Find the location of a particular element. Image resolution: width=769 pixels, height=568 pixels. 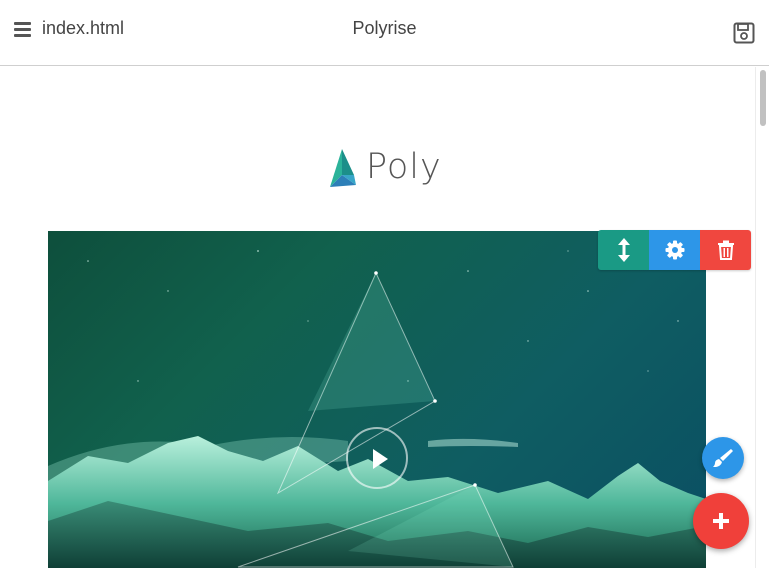

top-bar: index.html Polyrise is located at coordinates (384, 33).